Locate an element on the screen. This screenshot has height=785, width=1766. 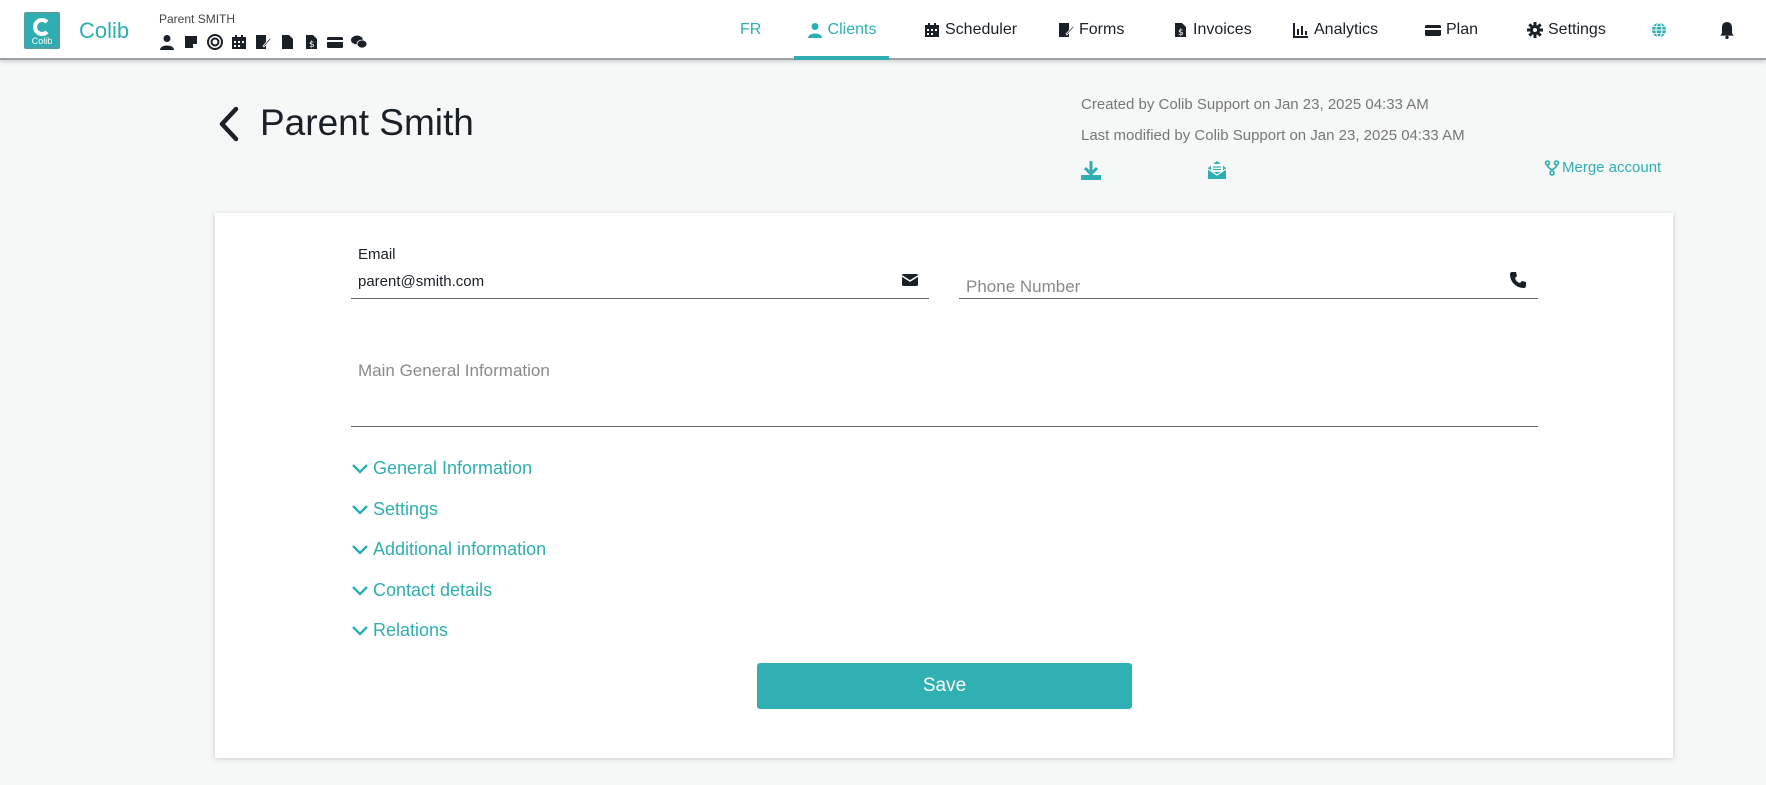
colib-logo: Colib is located at coordinates (42, 30).